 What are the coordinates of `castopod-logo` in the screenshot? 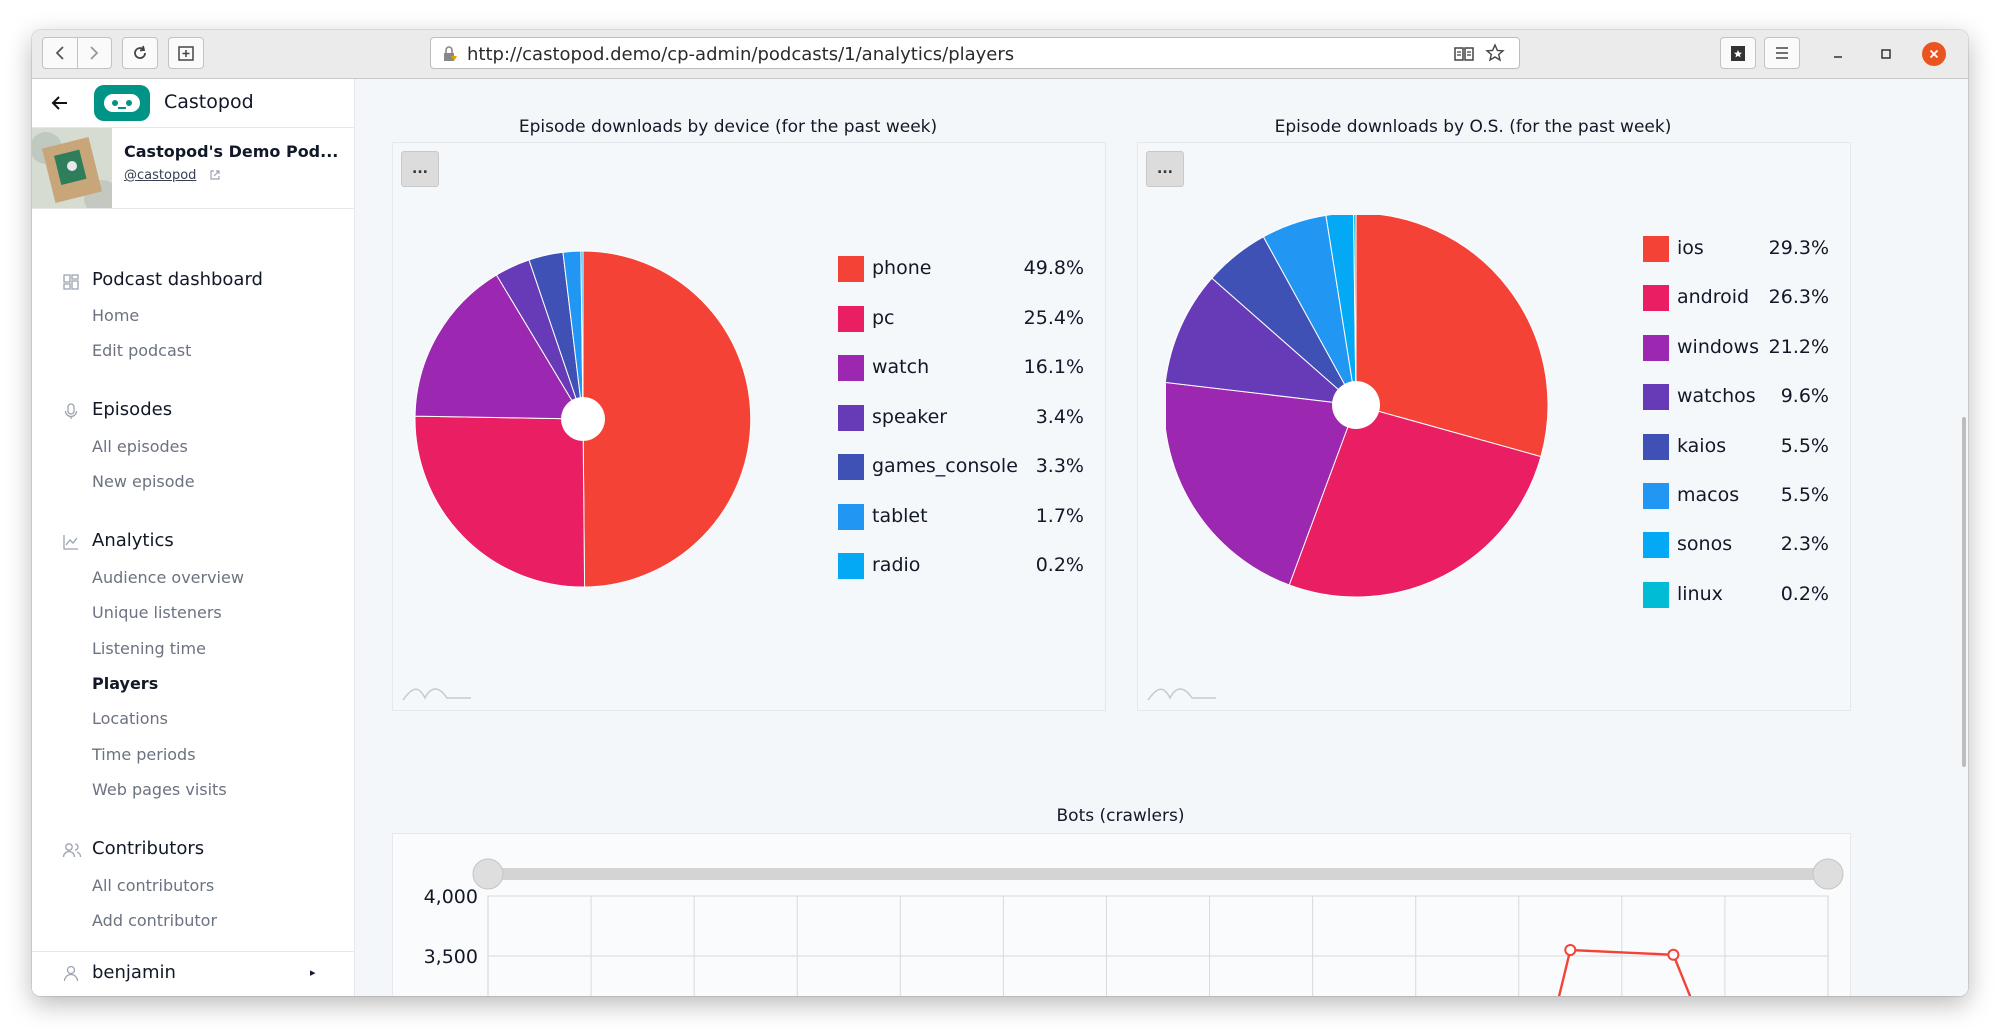 It's located at (122, 103).